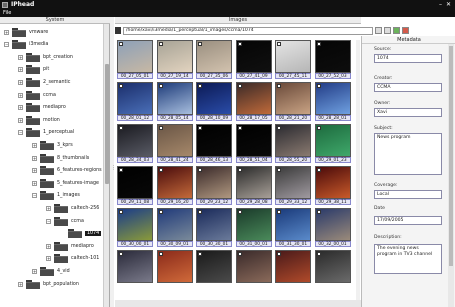  I want to click on thumbnail: 00_28_01_12, so click(135, 102).